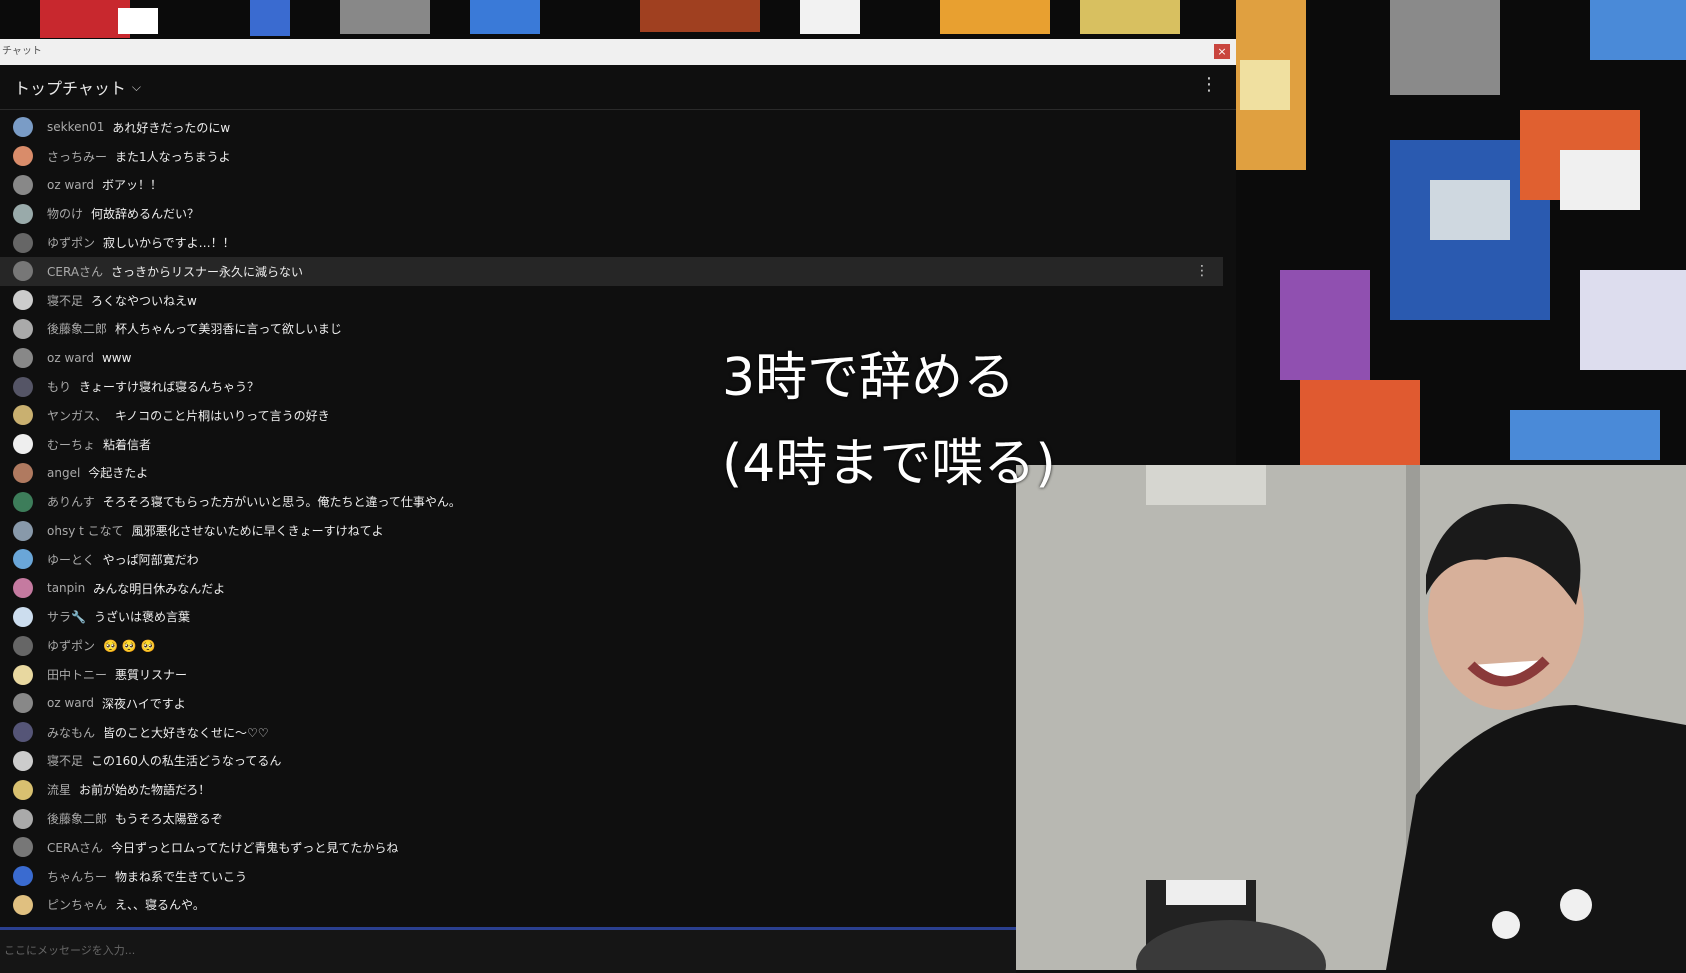  Describe the element at coordinates (65, 213) in the screenshot. I see `message-author: 物のけ` at that location.